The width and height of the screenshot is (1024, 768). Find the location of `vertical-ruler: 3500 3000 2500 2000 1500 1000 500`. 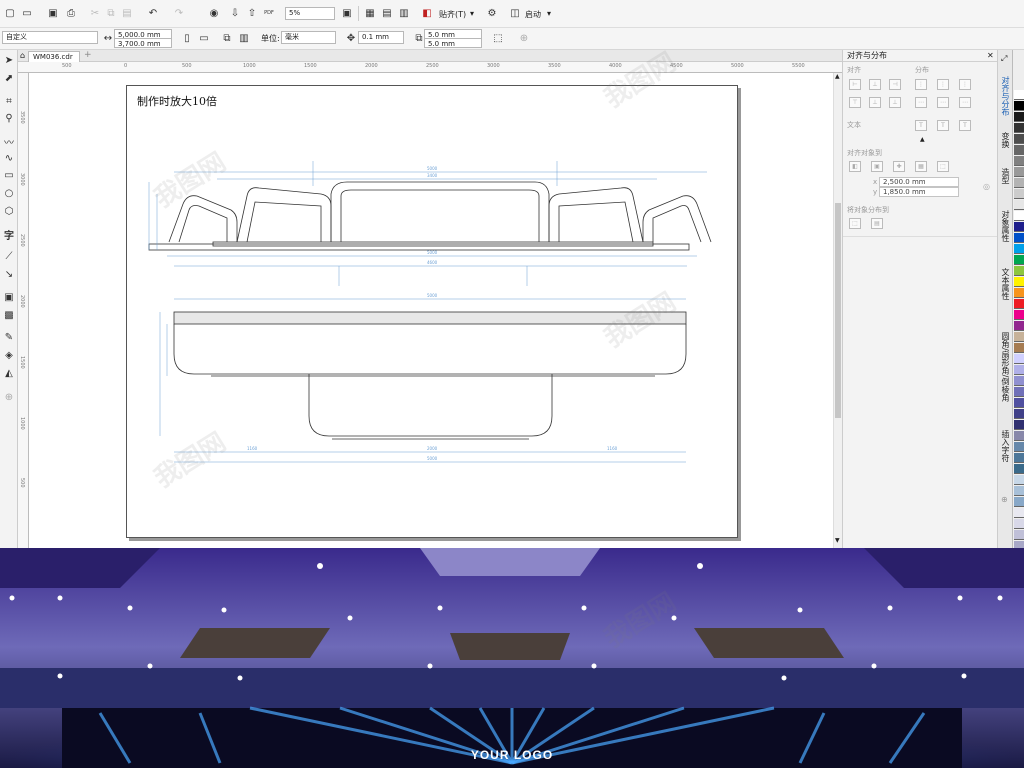

vertical-ruler: 3500 3000 2500 2000 1500 1000 500 is located at coordinates (23, 310).